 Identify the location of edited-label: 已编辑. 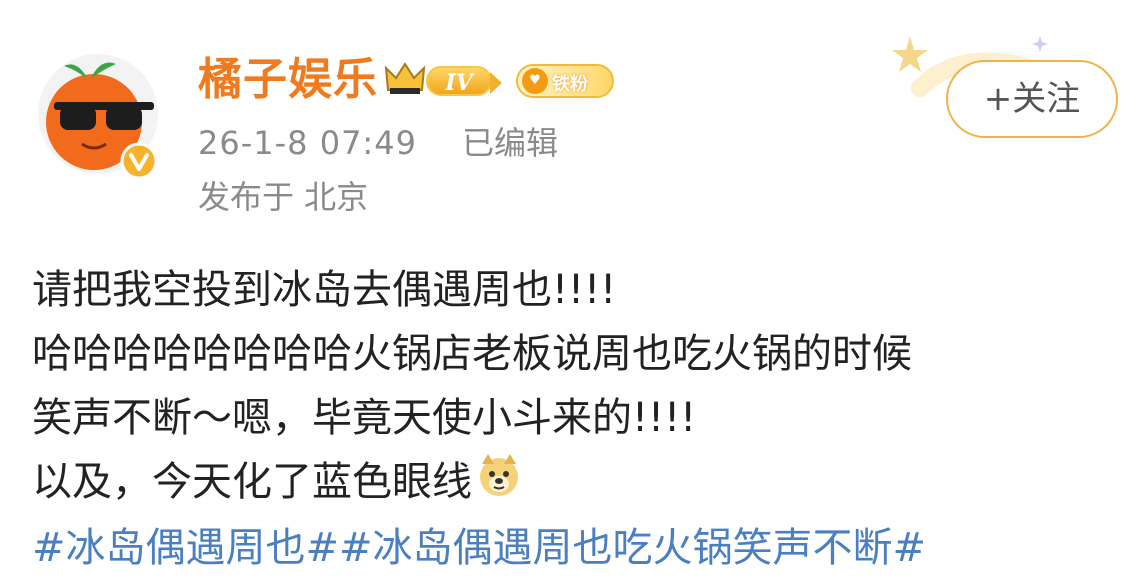
(510, 143).